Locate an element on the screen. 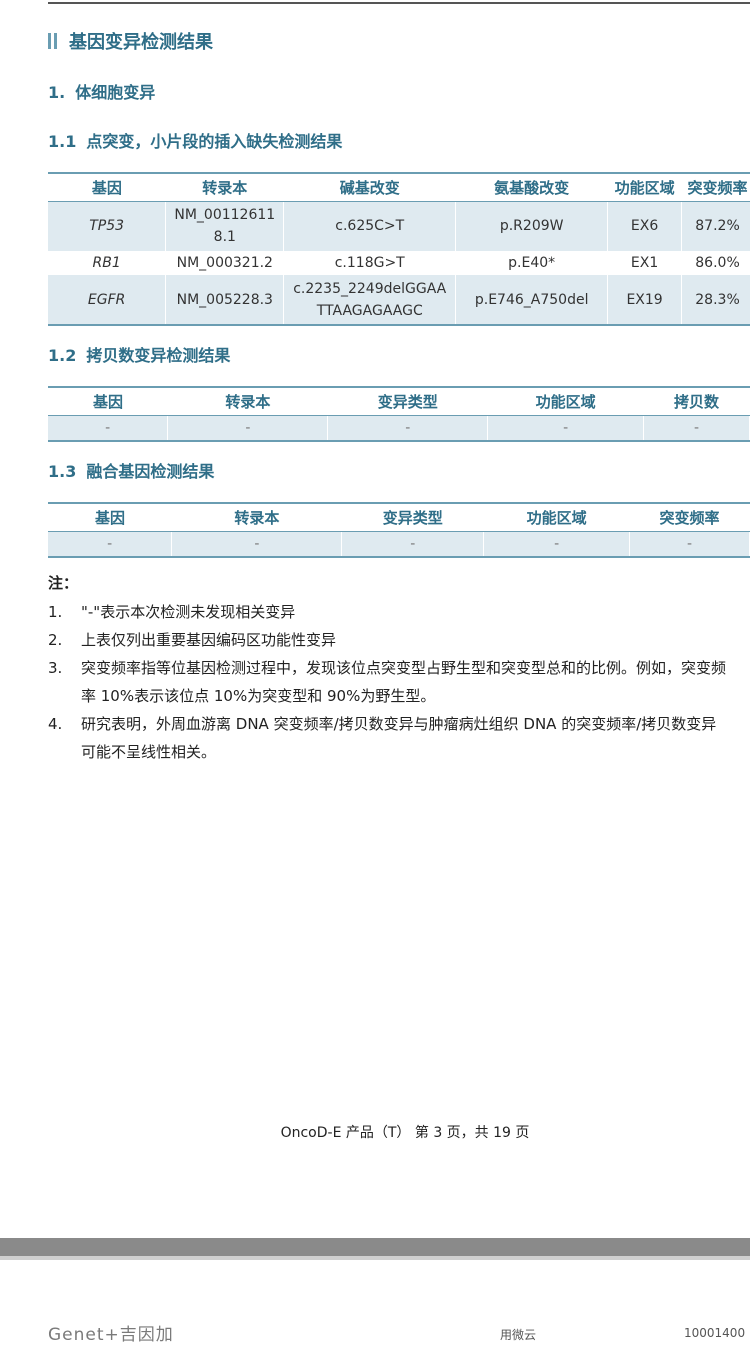  top-rule is located at coordinates (399, 3).